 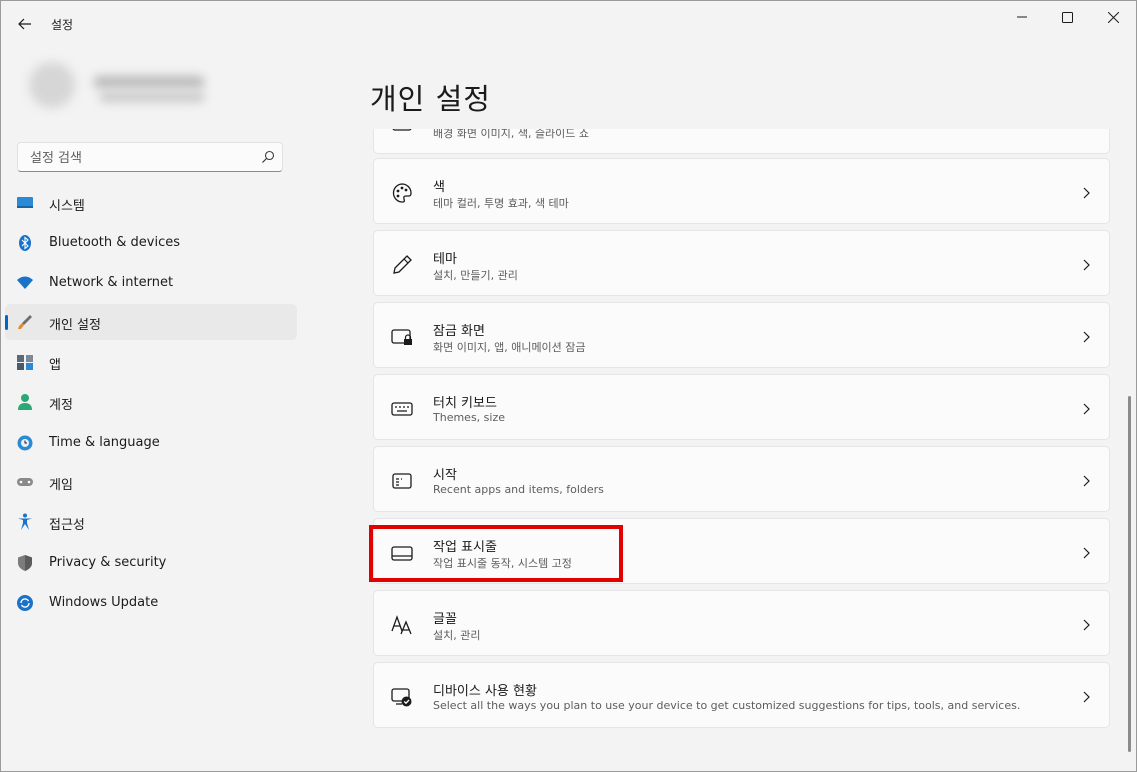 What do you see at coordinates (25, 521) in the screenshot?
I see `accessibility-icon` at bounding box center [25, 521].